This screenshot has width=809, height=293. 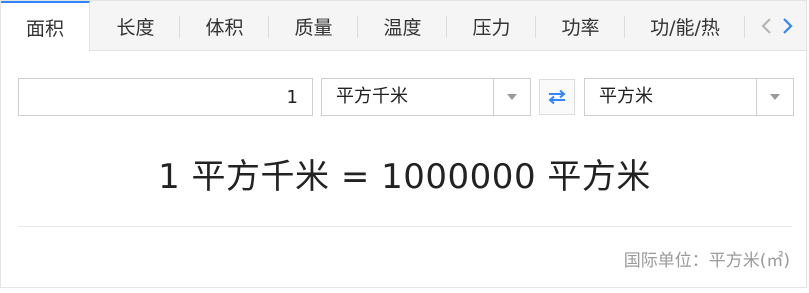 I want to click on tab-pressure: 压力, so click(x=491, y=26).